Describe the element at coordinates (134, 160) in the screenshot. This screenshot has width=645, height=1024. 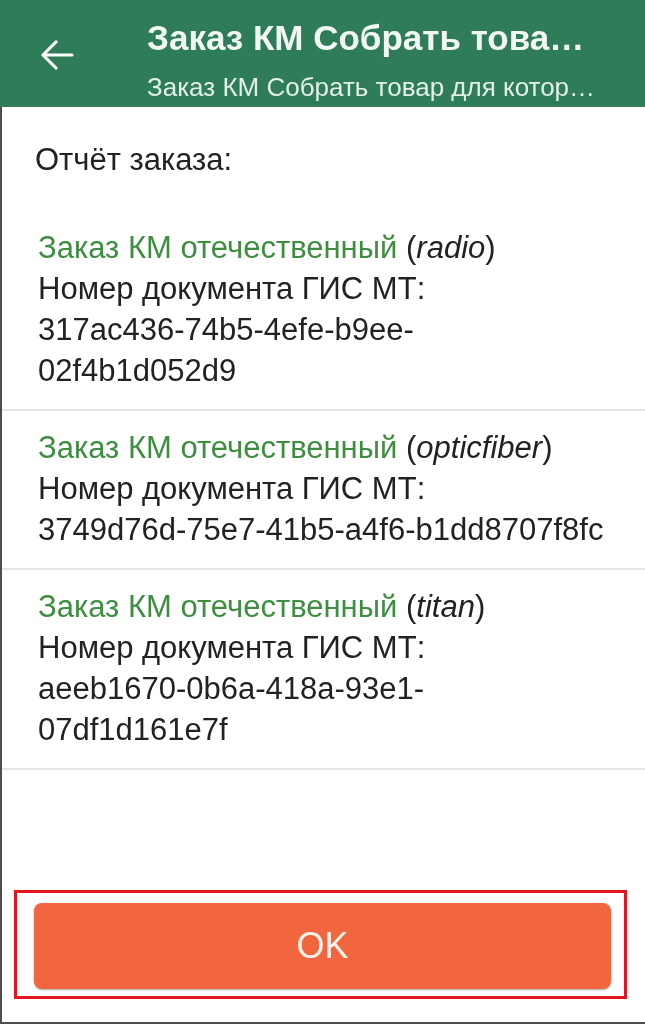
I see `report-title: Отчёт заказа:` at that location.